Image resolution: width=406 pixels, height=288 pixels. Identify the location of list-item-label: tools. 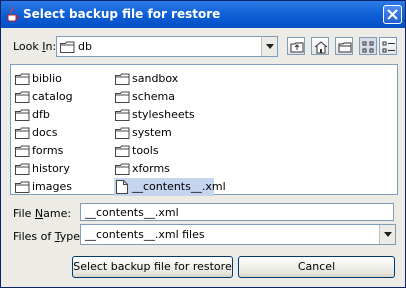
(145, 150).